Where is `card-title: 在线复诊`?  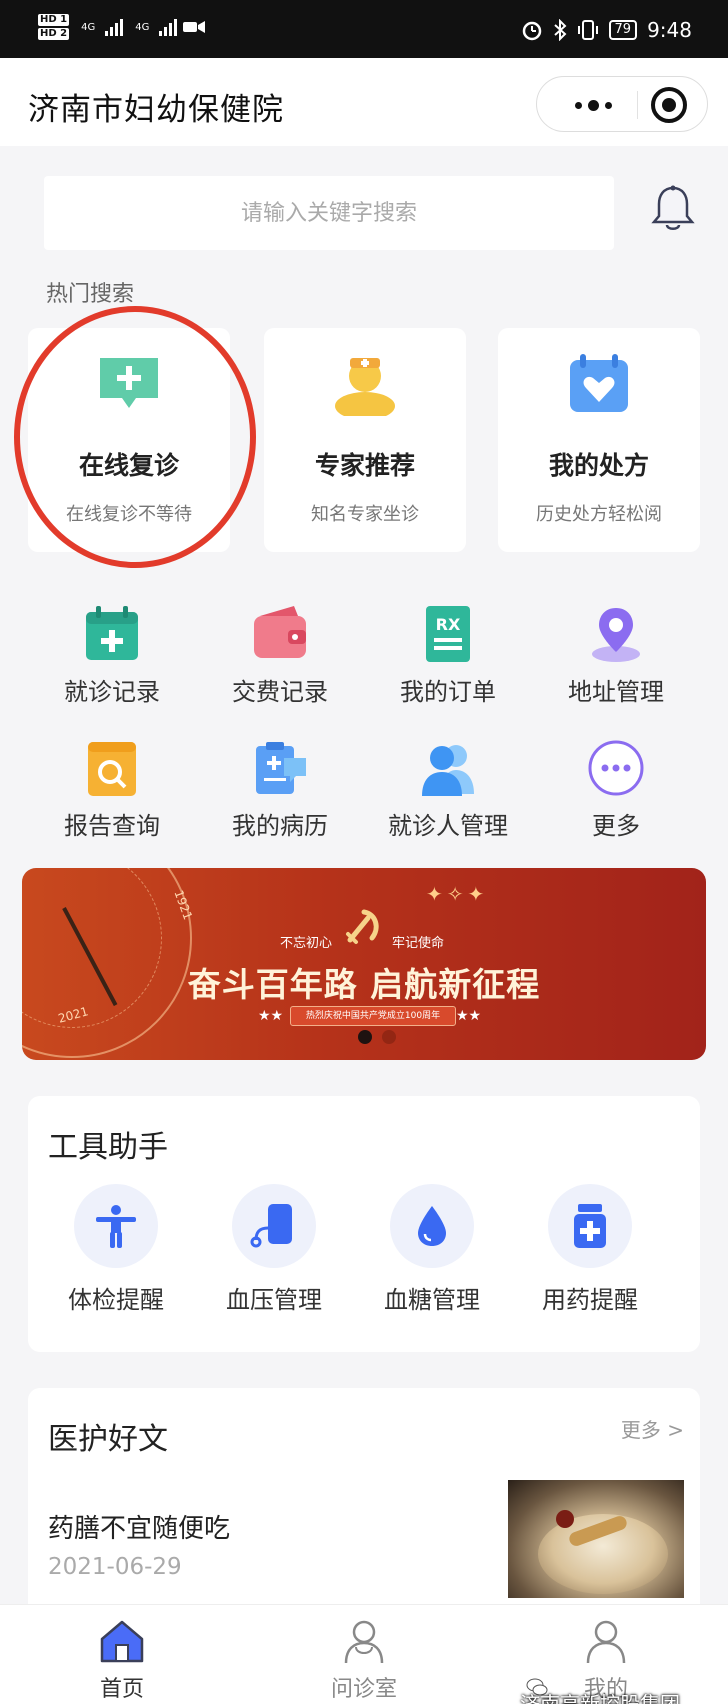
card-title: 在线复诊 is located at coordinates (128, 465).